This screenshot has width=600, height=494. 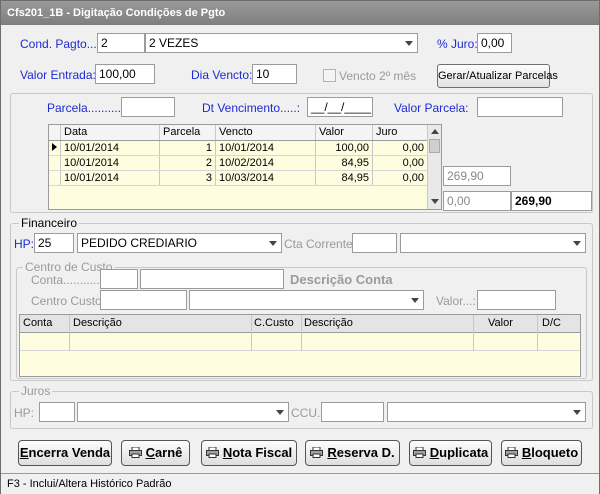 What do you see at coordinates (328, 323) in the screenshot?
I see `col-header-descricao-2: Descrição` at bounding box center [328, 323].